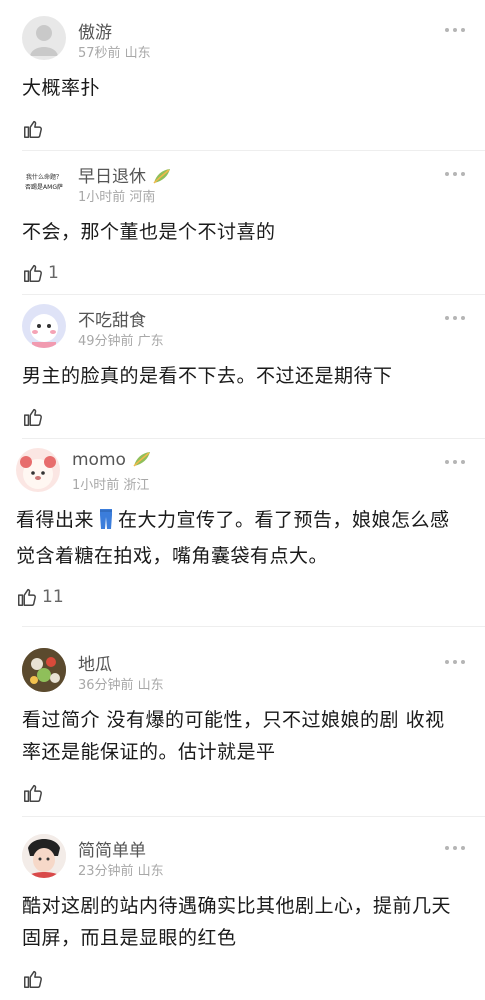 The width and height of the screenshot is (485, 1000). Describe the element at coordinates (112, 461) in the screenshot. I see `username: momo` at that location.